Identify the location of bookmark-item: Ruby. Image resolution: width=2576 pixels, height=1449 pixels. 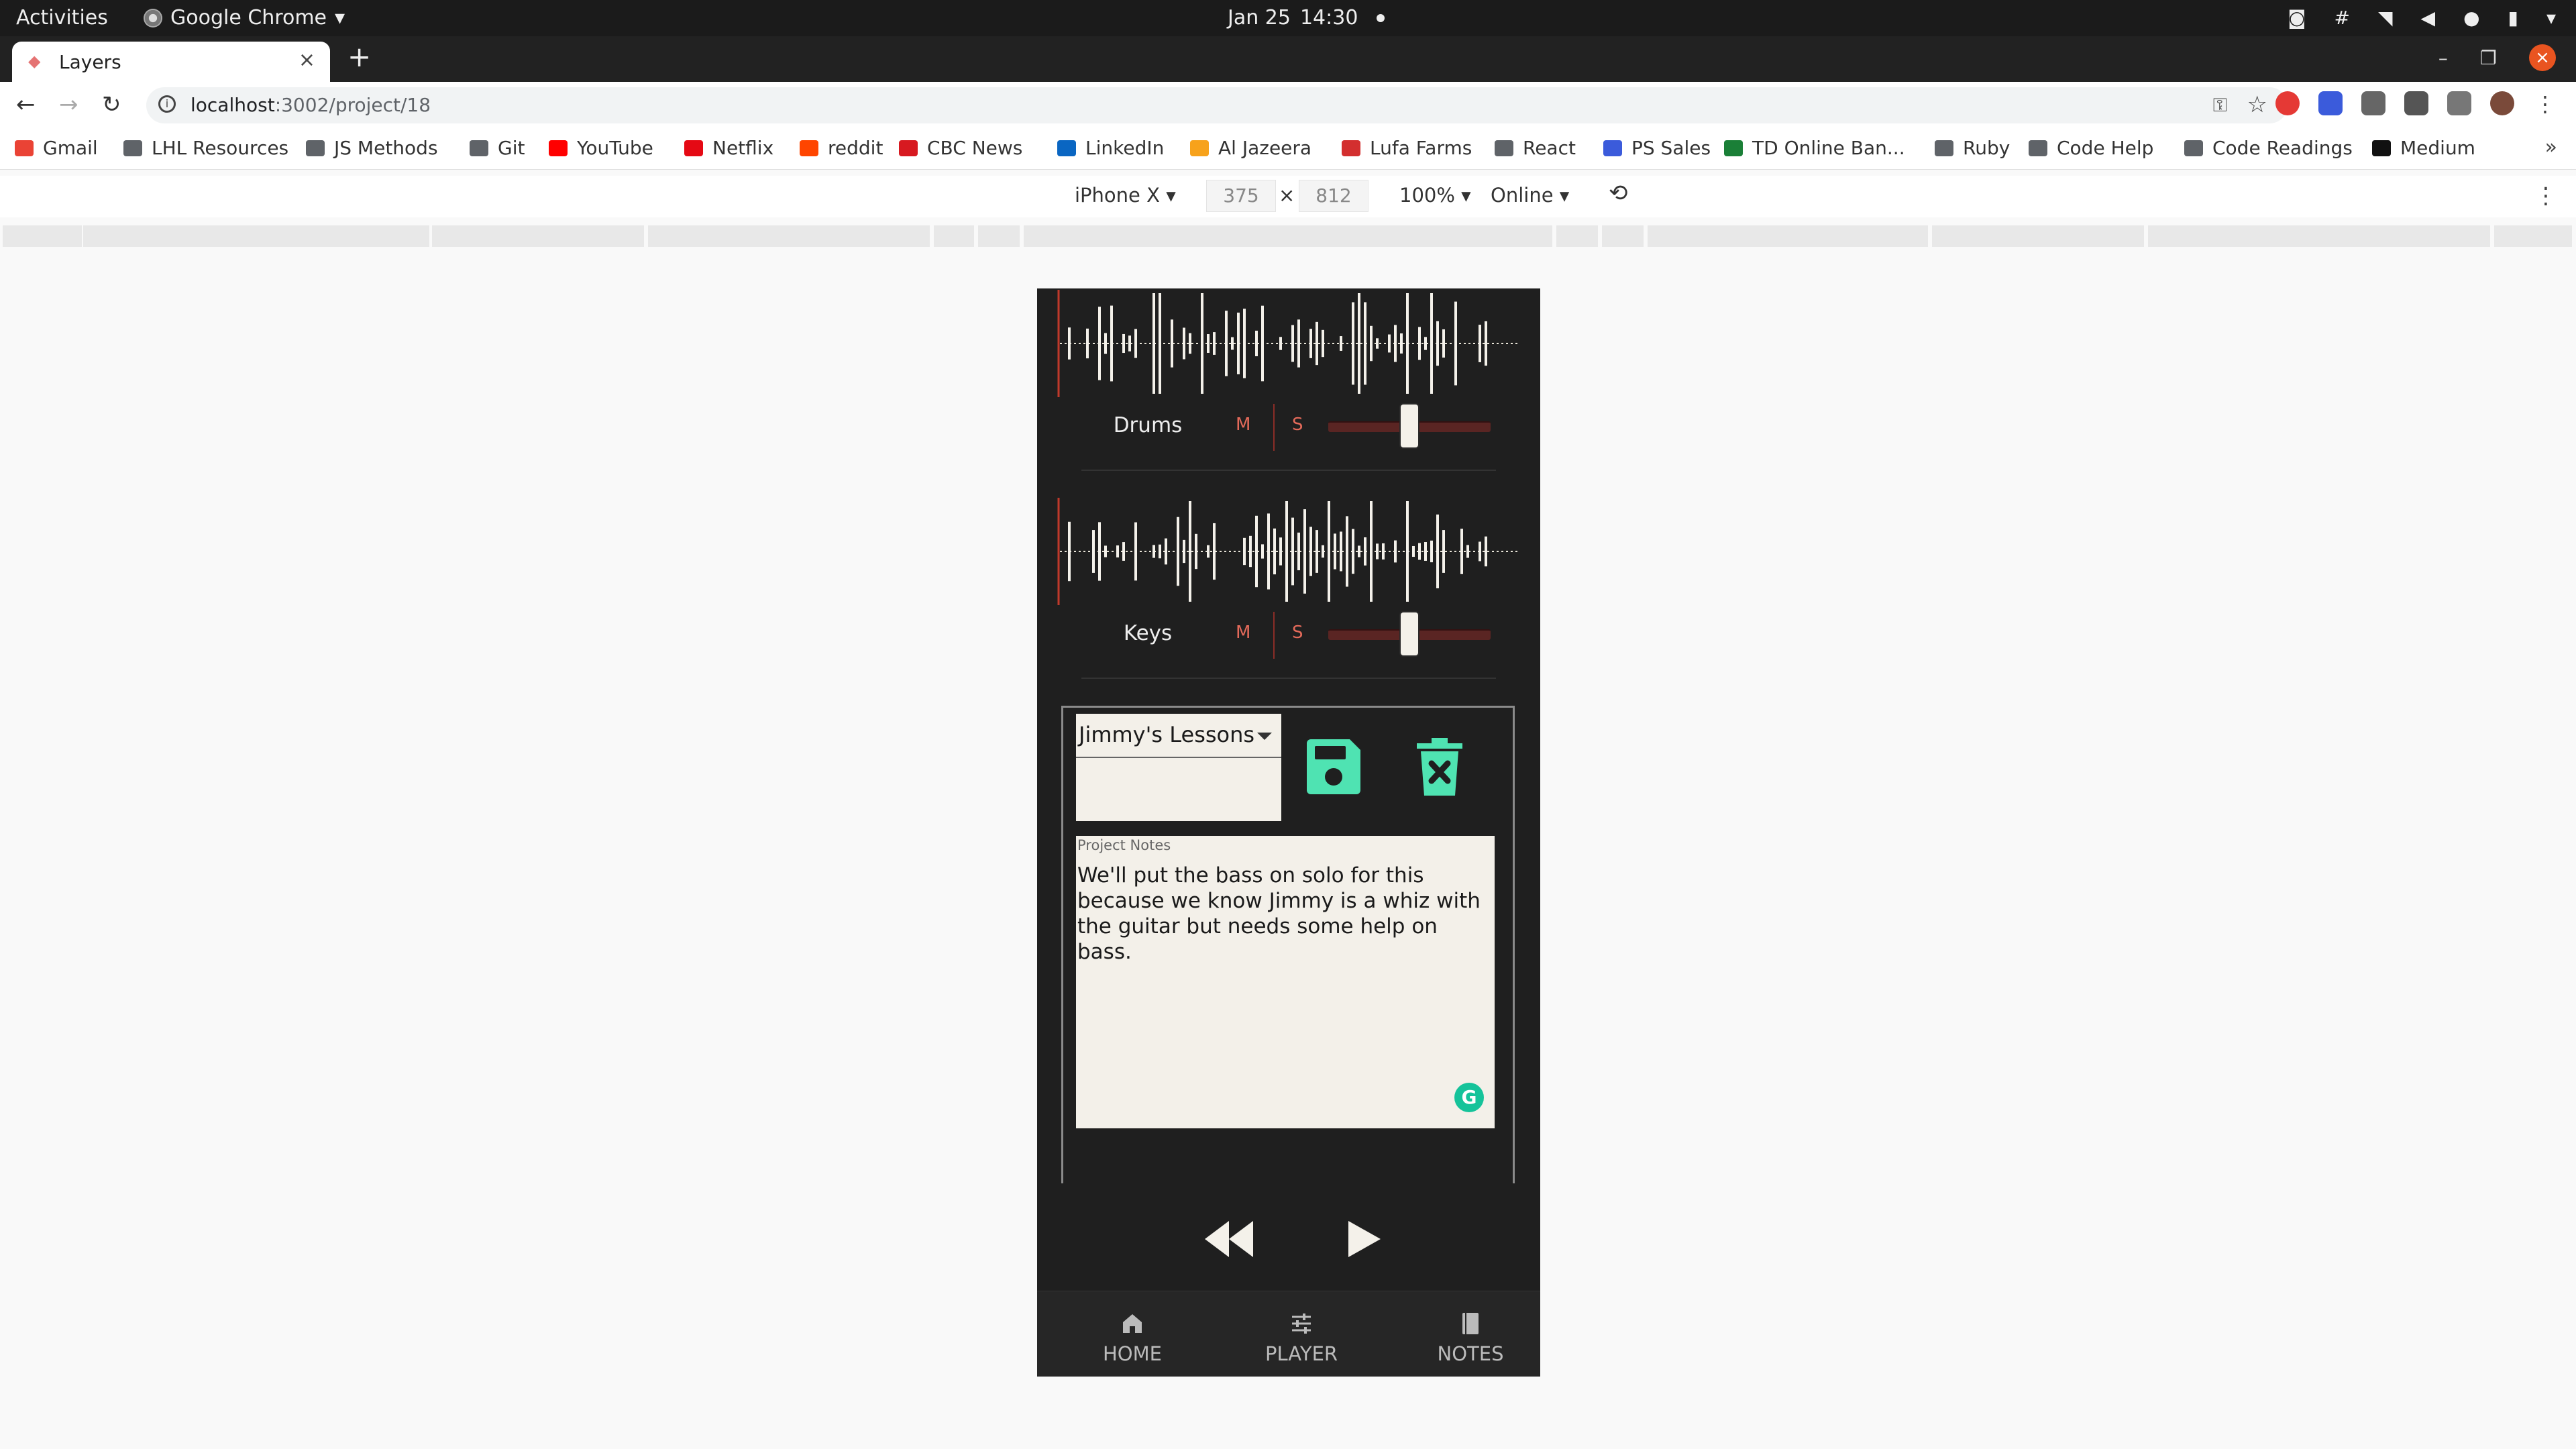
(1972, 148).